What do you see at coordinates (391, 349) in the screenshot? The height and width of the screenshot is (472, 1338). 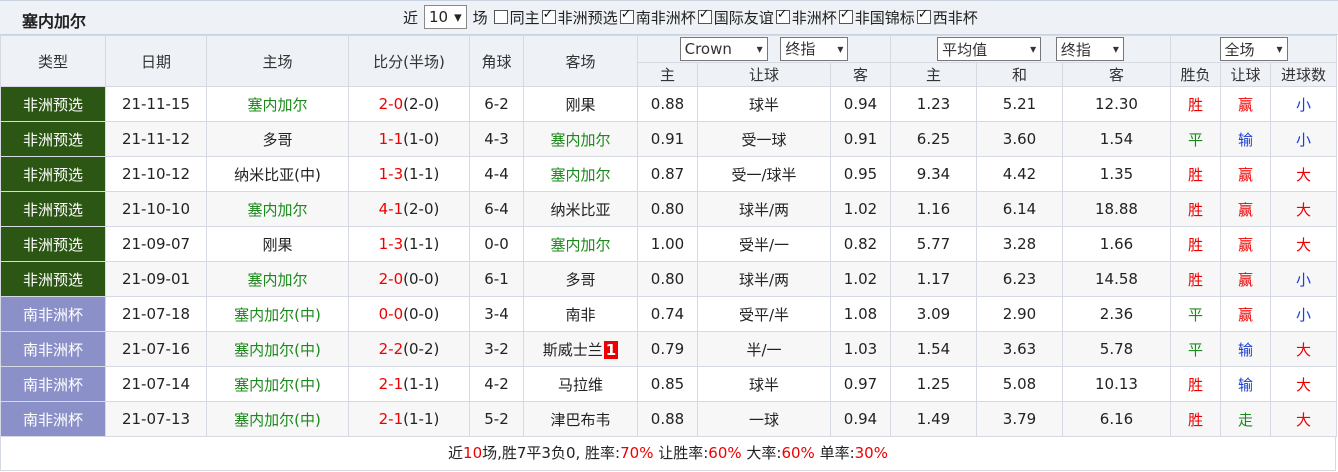 I see `full-score: 2-2` at bounding box center [391, 349].